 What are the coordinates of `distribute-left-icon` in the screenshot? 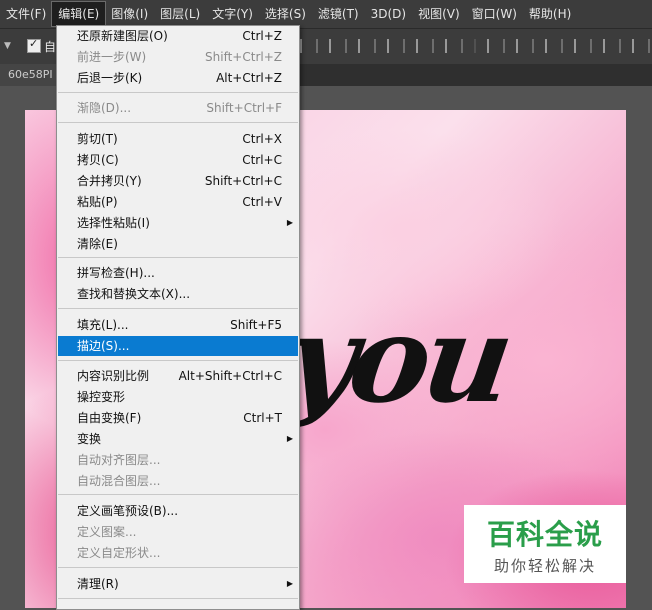 It's located at (583, 46).